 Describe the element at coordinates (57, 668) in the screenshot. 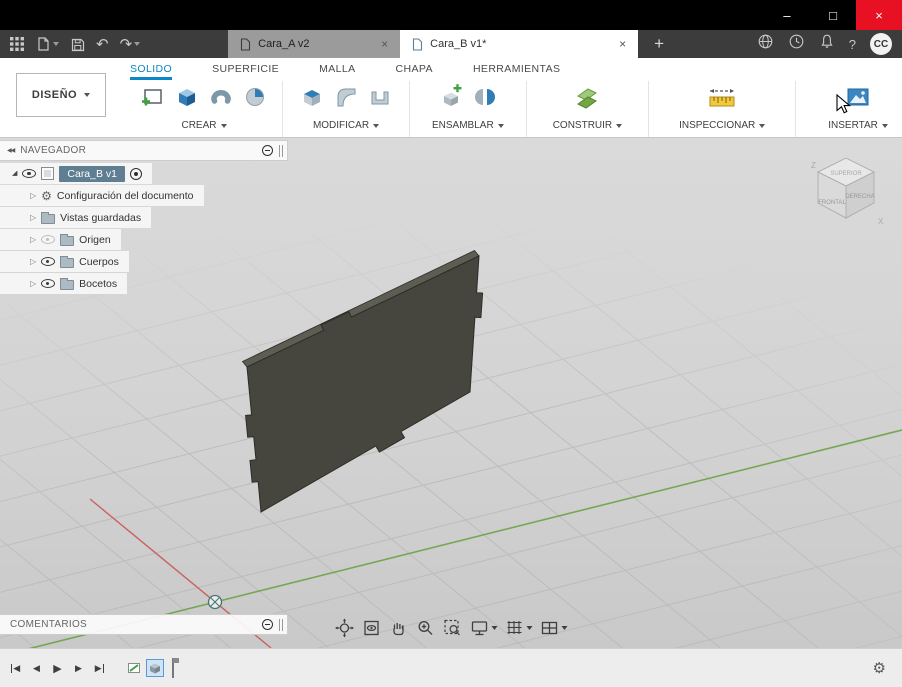

I see `play-button: ▶` at that location.